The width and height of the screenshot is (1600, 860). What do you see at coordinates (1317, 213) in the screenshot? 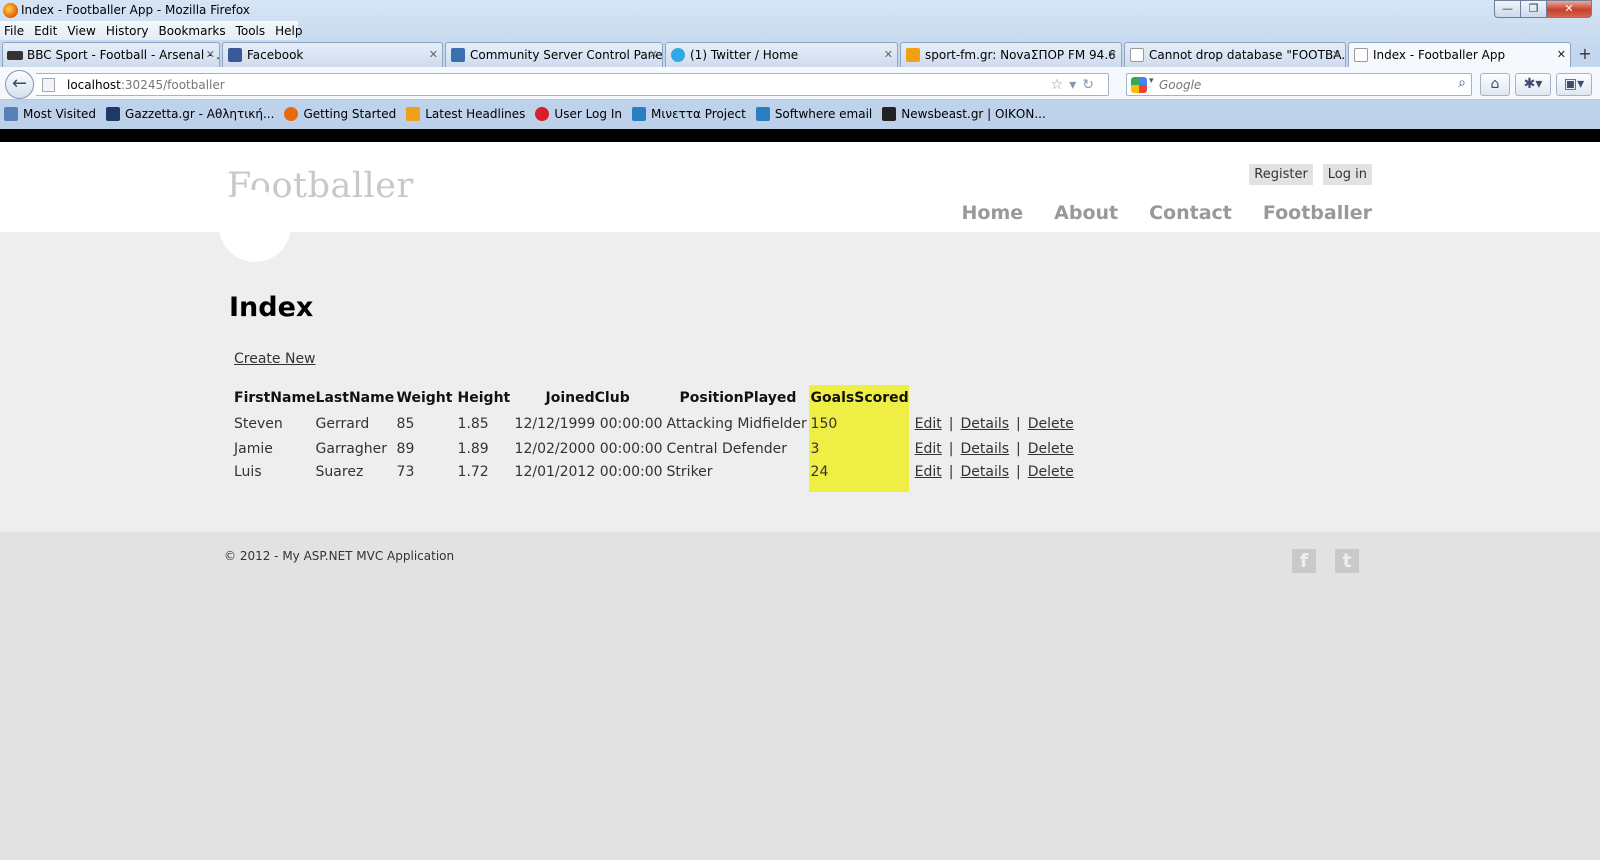
I see `nav-footballer: Footballer` at bounding box center [1317, 213].